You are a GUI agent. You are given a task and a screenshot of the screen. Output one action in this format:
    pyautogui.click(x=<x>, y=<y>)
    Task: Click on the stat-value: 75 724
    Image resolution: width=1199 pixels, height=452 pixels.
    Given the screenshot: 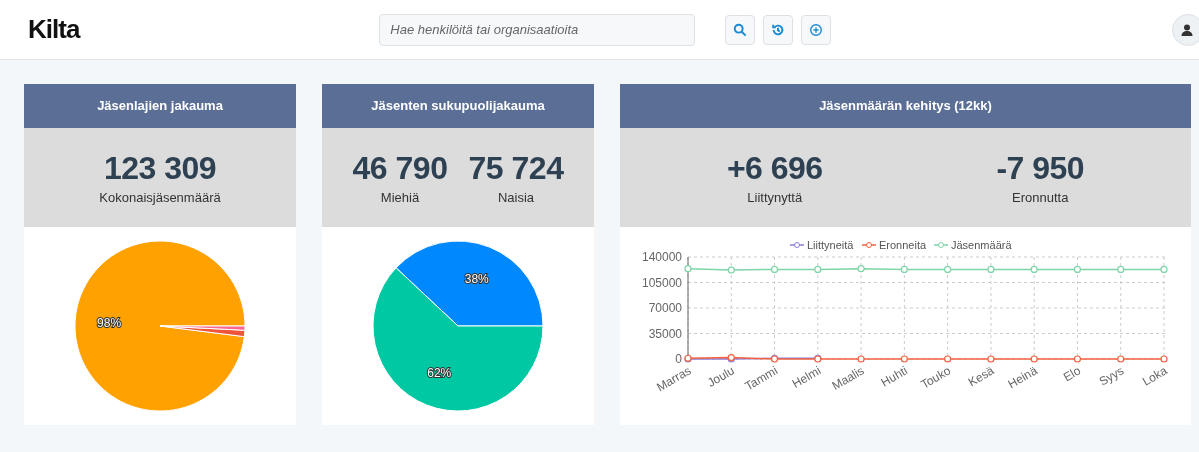 What is the action you would take?
    pyautogui.click(x=516, y=168)
    